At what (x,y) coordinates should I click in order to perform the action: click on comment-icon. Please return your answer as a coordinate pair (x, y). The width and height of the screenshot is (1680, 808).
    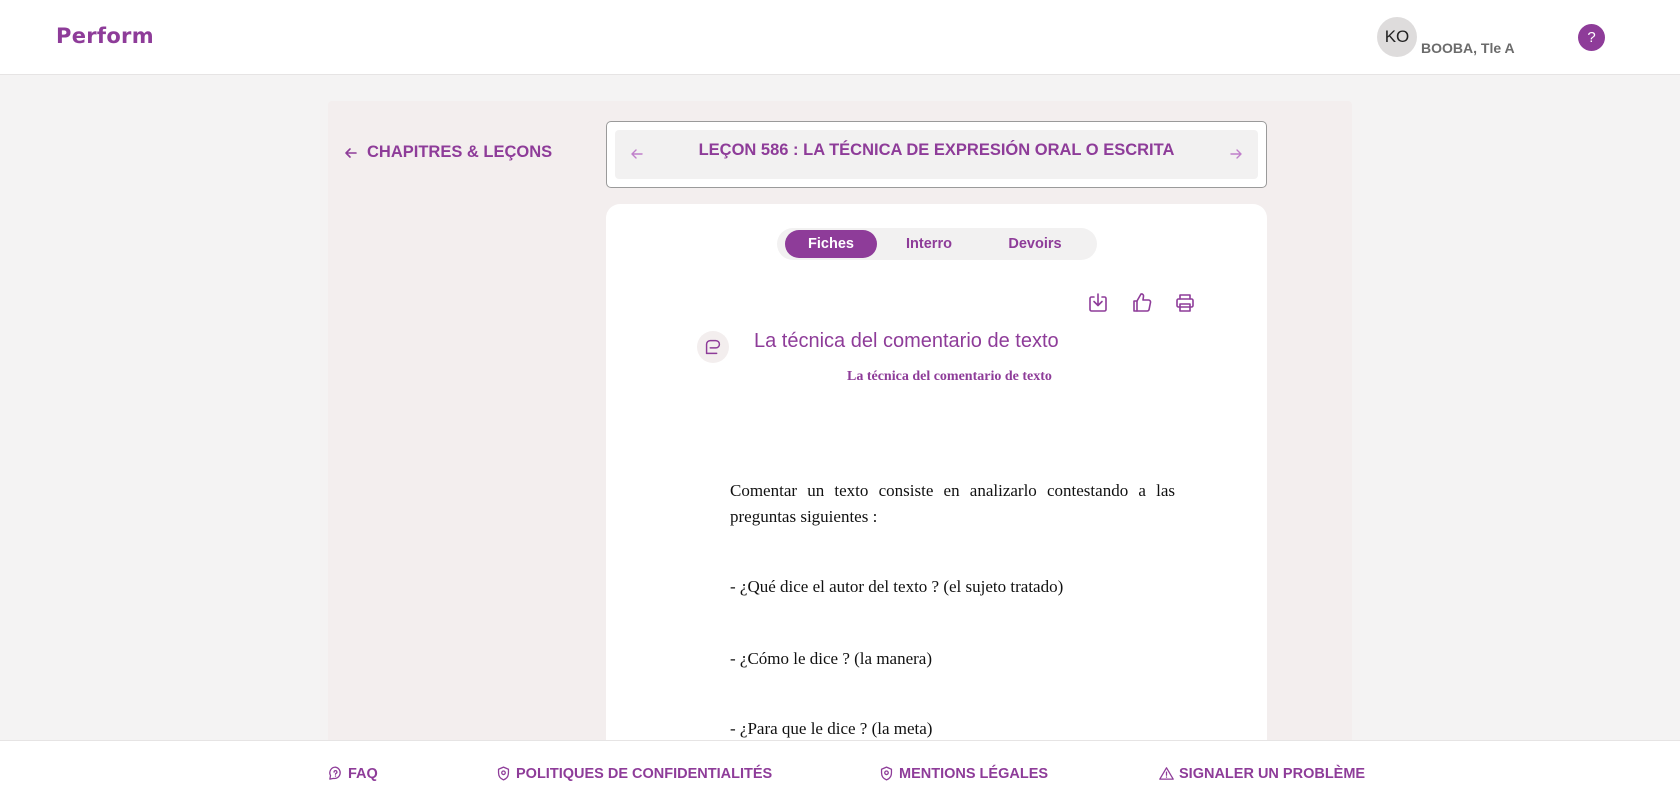
    Looking at the image, I should click on (713, 347).